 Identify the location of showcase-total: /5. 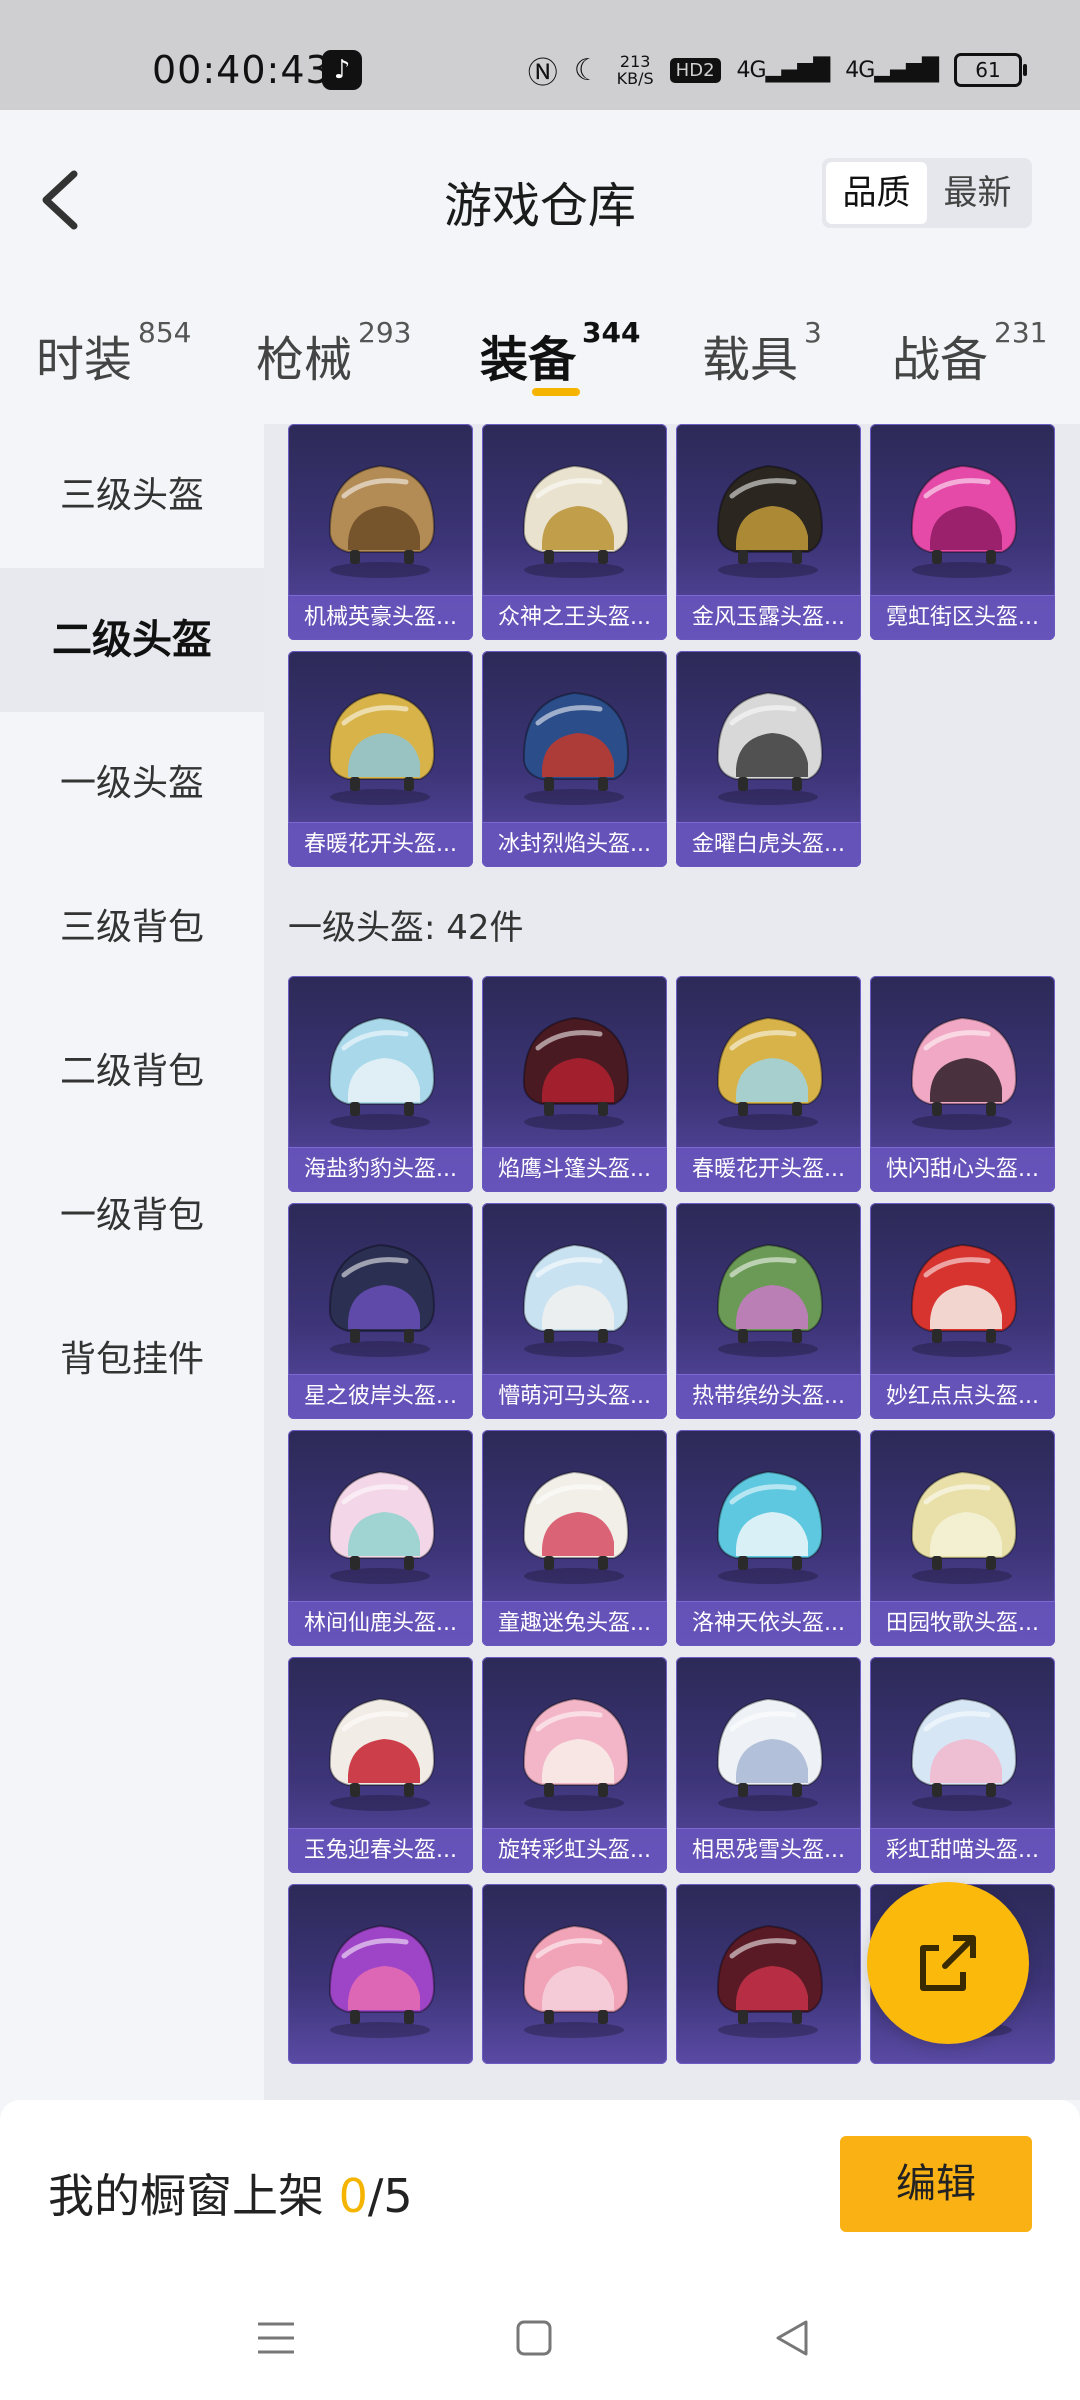
(390, 2196).